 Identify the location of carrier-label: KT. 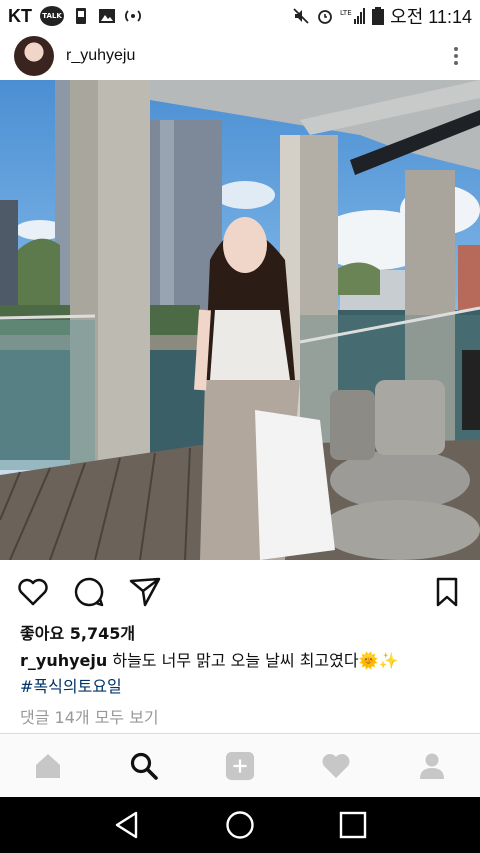
(20, 15).